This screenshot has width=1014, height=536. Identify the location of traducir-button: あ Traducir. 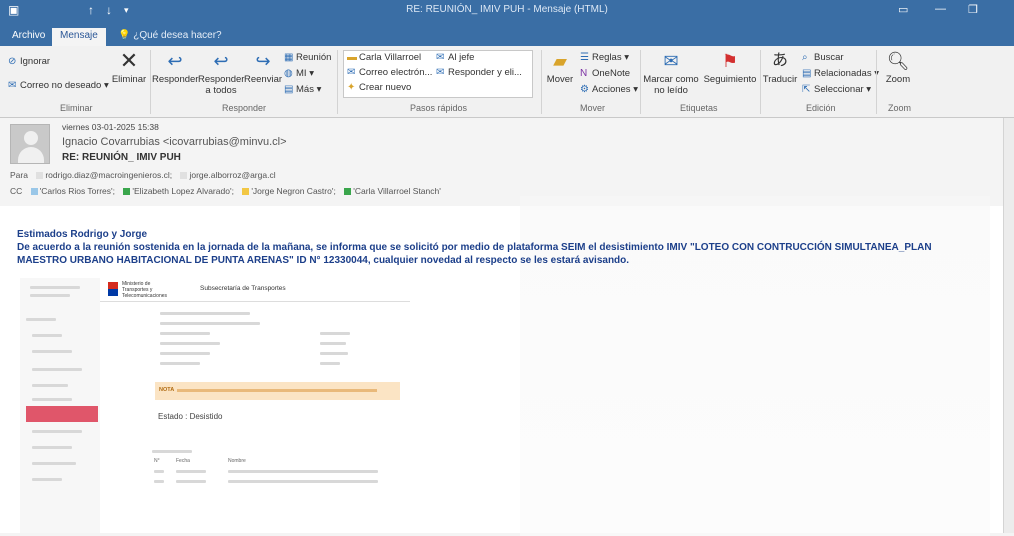
(780, 67).